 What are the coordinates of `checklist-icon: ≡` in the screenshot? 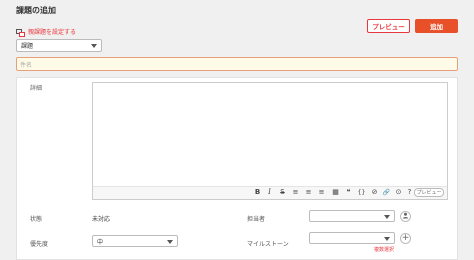 It's located at (321, 192).